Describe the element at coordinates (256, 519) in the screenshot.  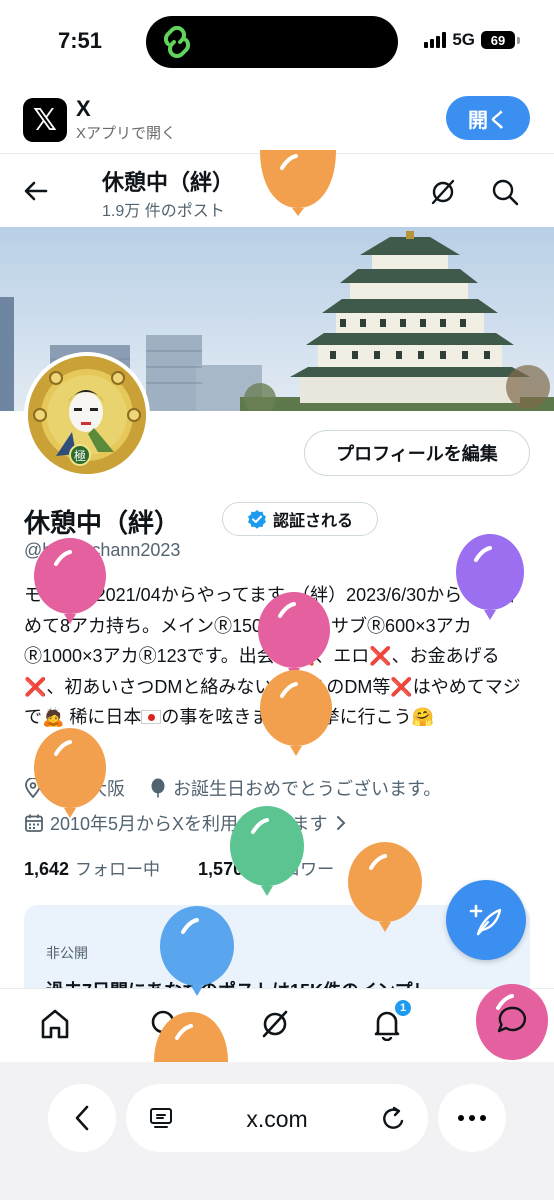
I see `verified-badge-icon` at that location.